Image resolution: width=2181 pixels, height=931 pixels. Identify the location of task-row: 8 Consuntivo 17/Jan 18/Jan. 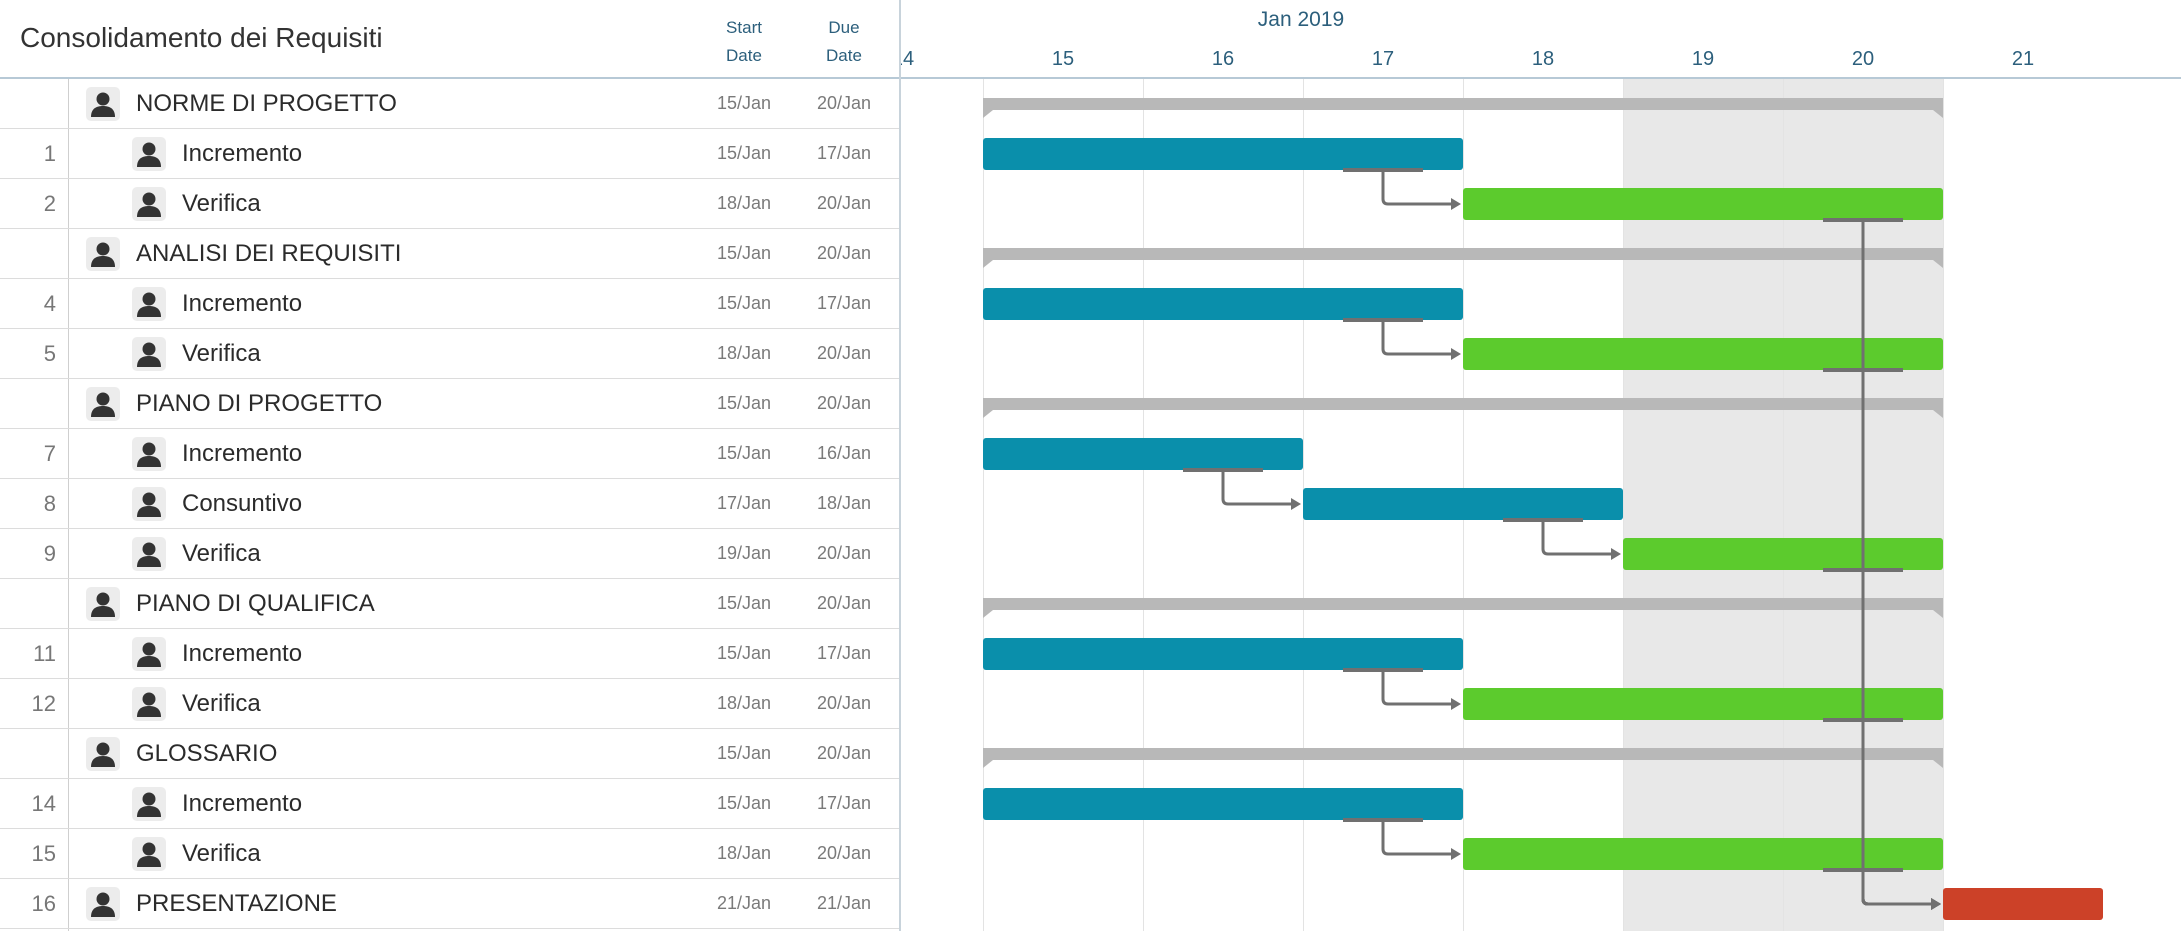
(449, 504).